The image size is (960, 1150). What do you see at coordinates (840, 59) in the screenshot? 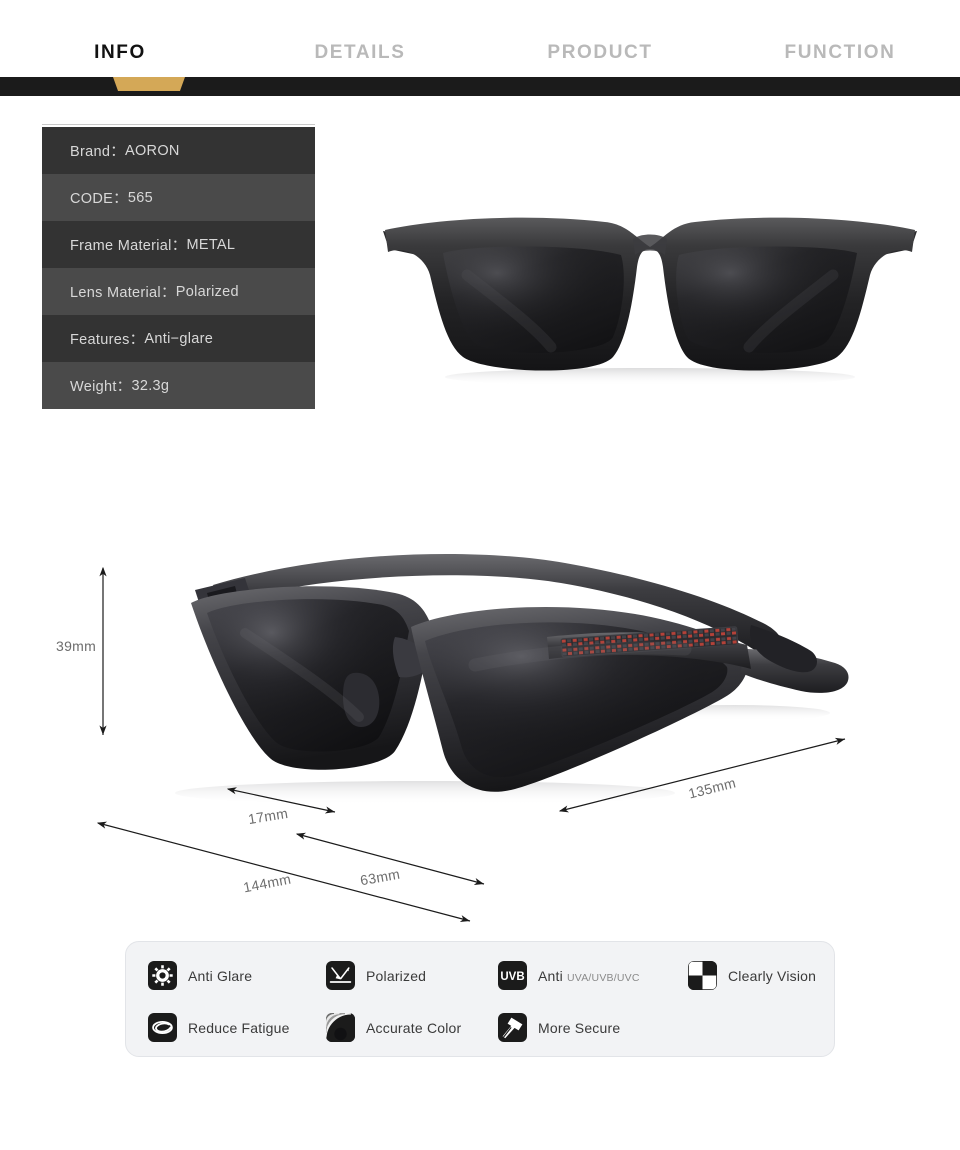
I see `tab-function: FUNCTION` at bounding box center [840, 59].